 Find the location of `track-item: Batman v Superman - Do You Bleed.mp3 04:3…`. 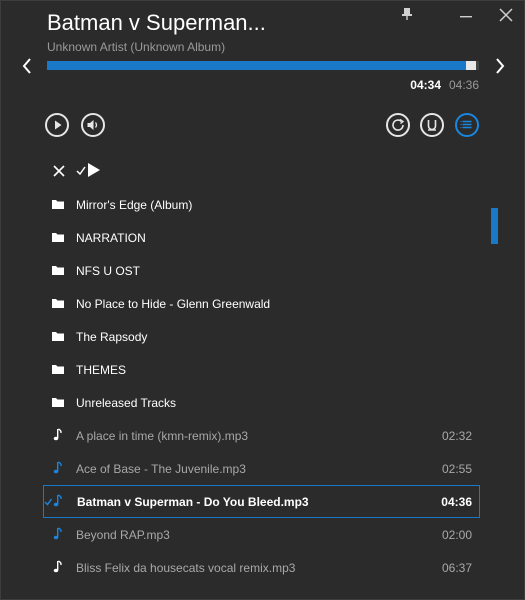

track-item: Batman v Superman - Do You Bleed.mp3 04:3… is located at coordinates (261, 501).